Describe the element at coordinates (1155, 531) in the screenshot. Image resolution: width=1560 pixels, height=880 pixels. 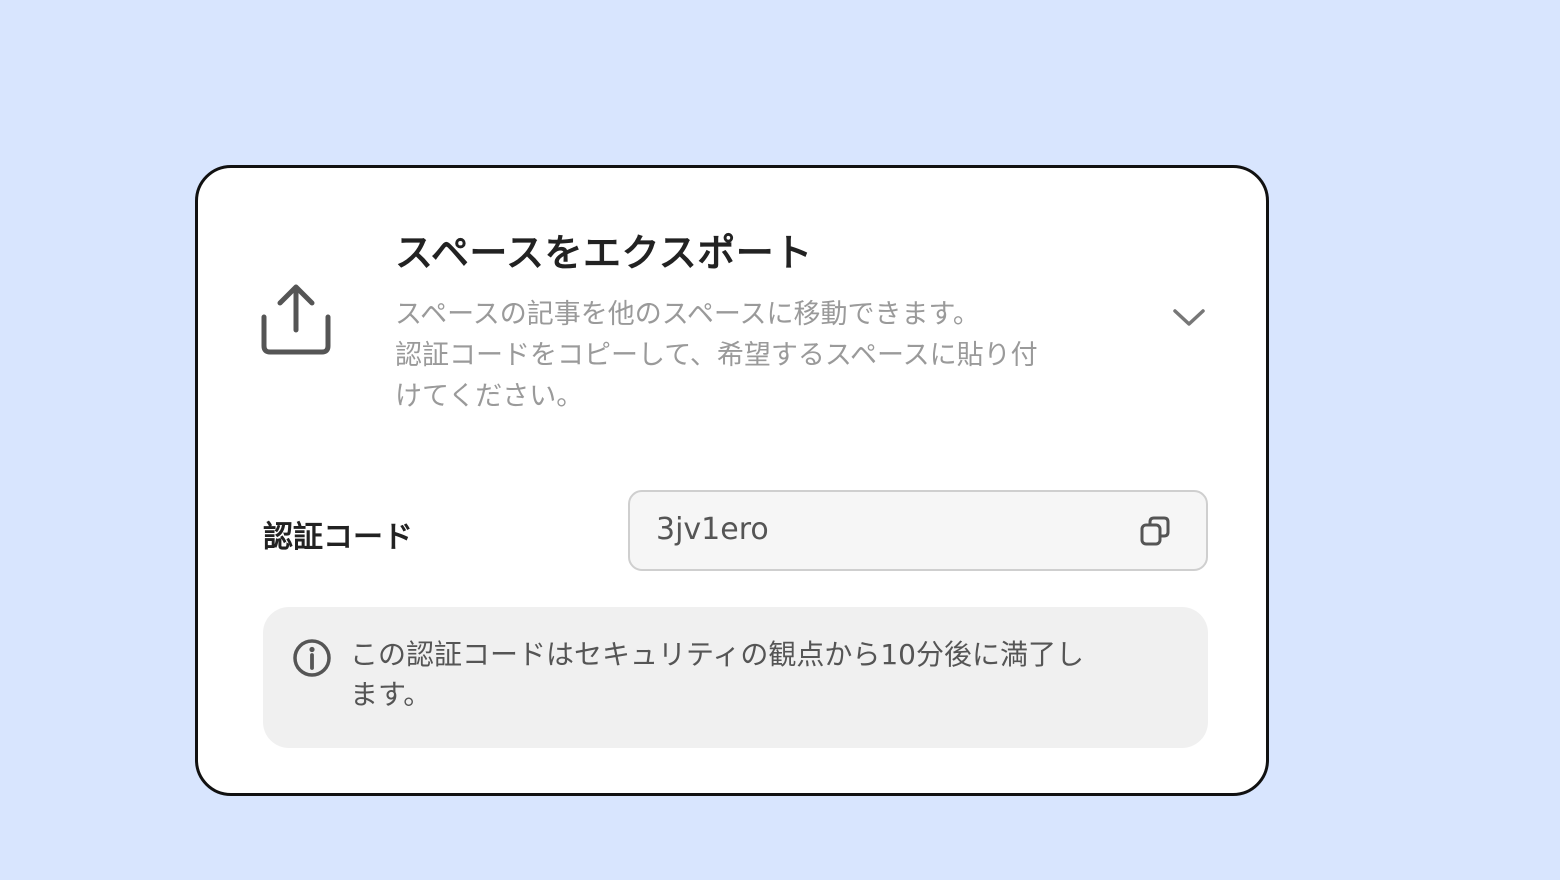
I see `copy-icon` at that location.